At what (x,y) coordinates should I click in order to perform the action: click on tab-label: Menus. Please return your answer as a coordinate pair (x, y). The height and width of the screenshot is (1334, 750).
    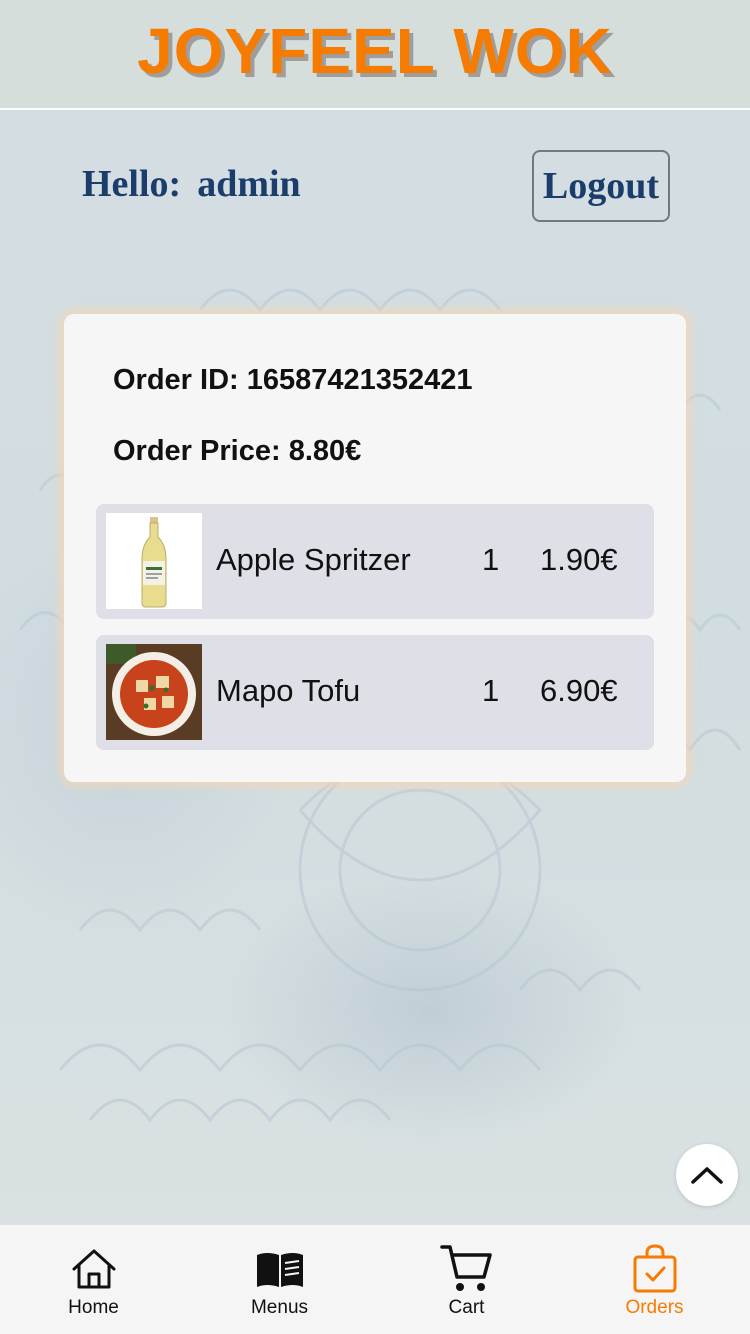
    Looking at the image, I should click on (279, 1307).